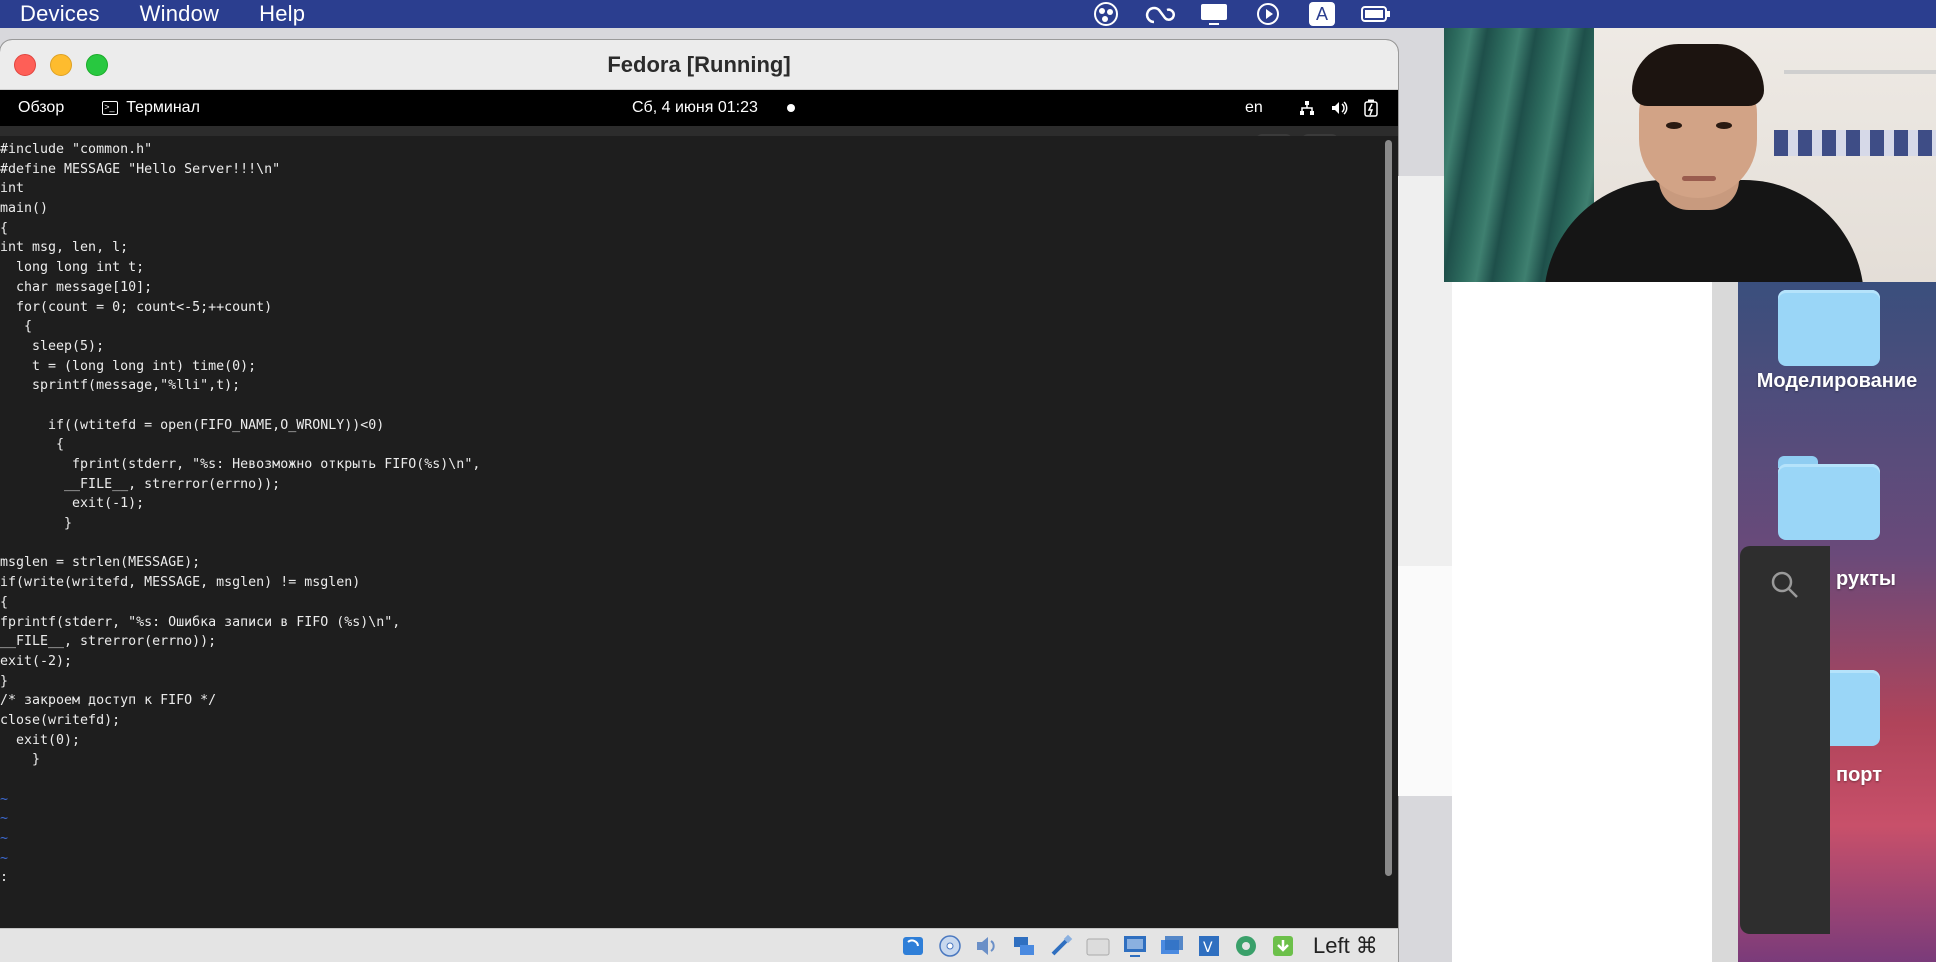  Describe the element at coordinates (913, 946) in the screenshot. I see `hard-disk-icon` at that location.